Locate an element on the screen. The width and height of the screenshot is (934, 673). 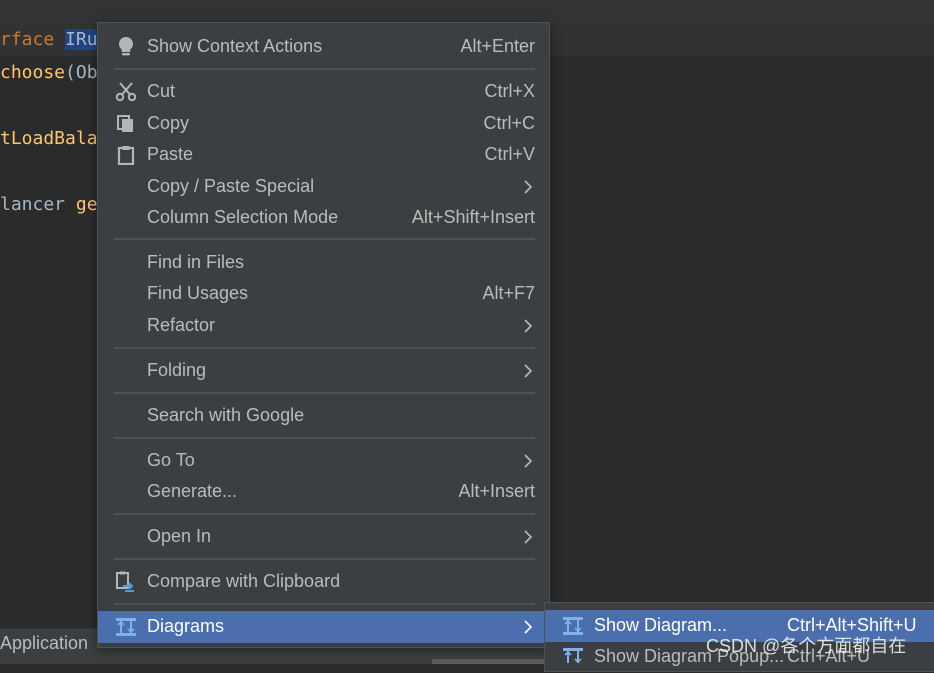
code-method: choose is located at coordinates (33, 72).